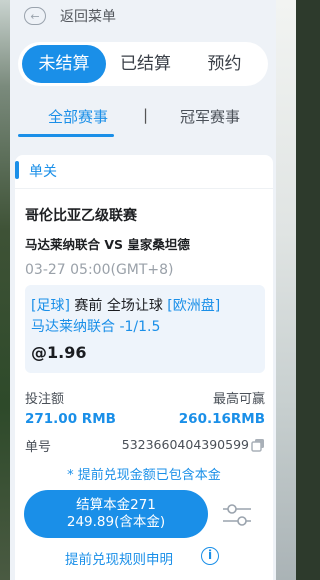 This screenshot has height=580, width=320. Describe the element at coordinates (78, 116) in the screenshot. I see `tab-all-events: 全部赛事` at that location.